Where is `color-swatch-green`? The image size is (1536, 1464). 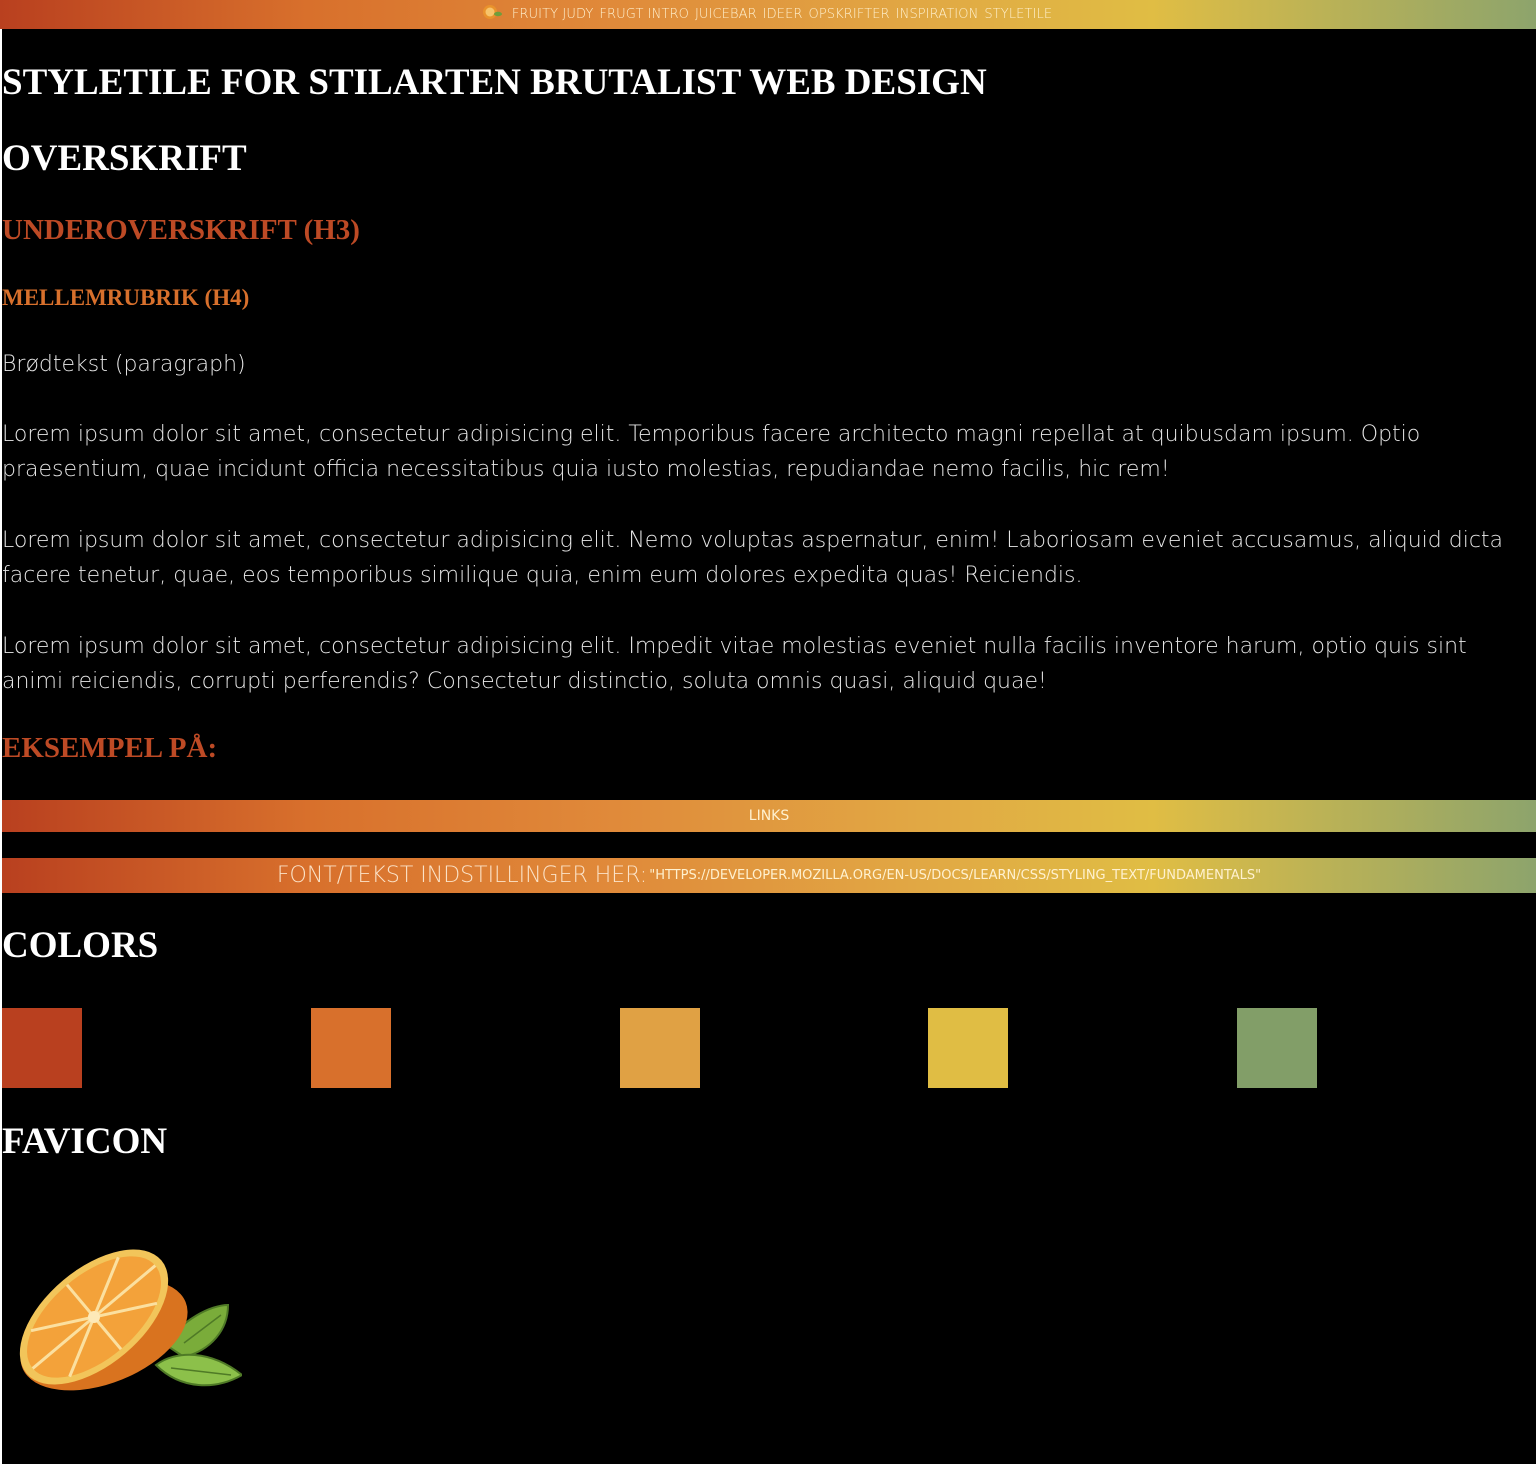 color-swatch-green is located at coordinates (1277, 1048).